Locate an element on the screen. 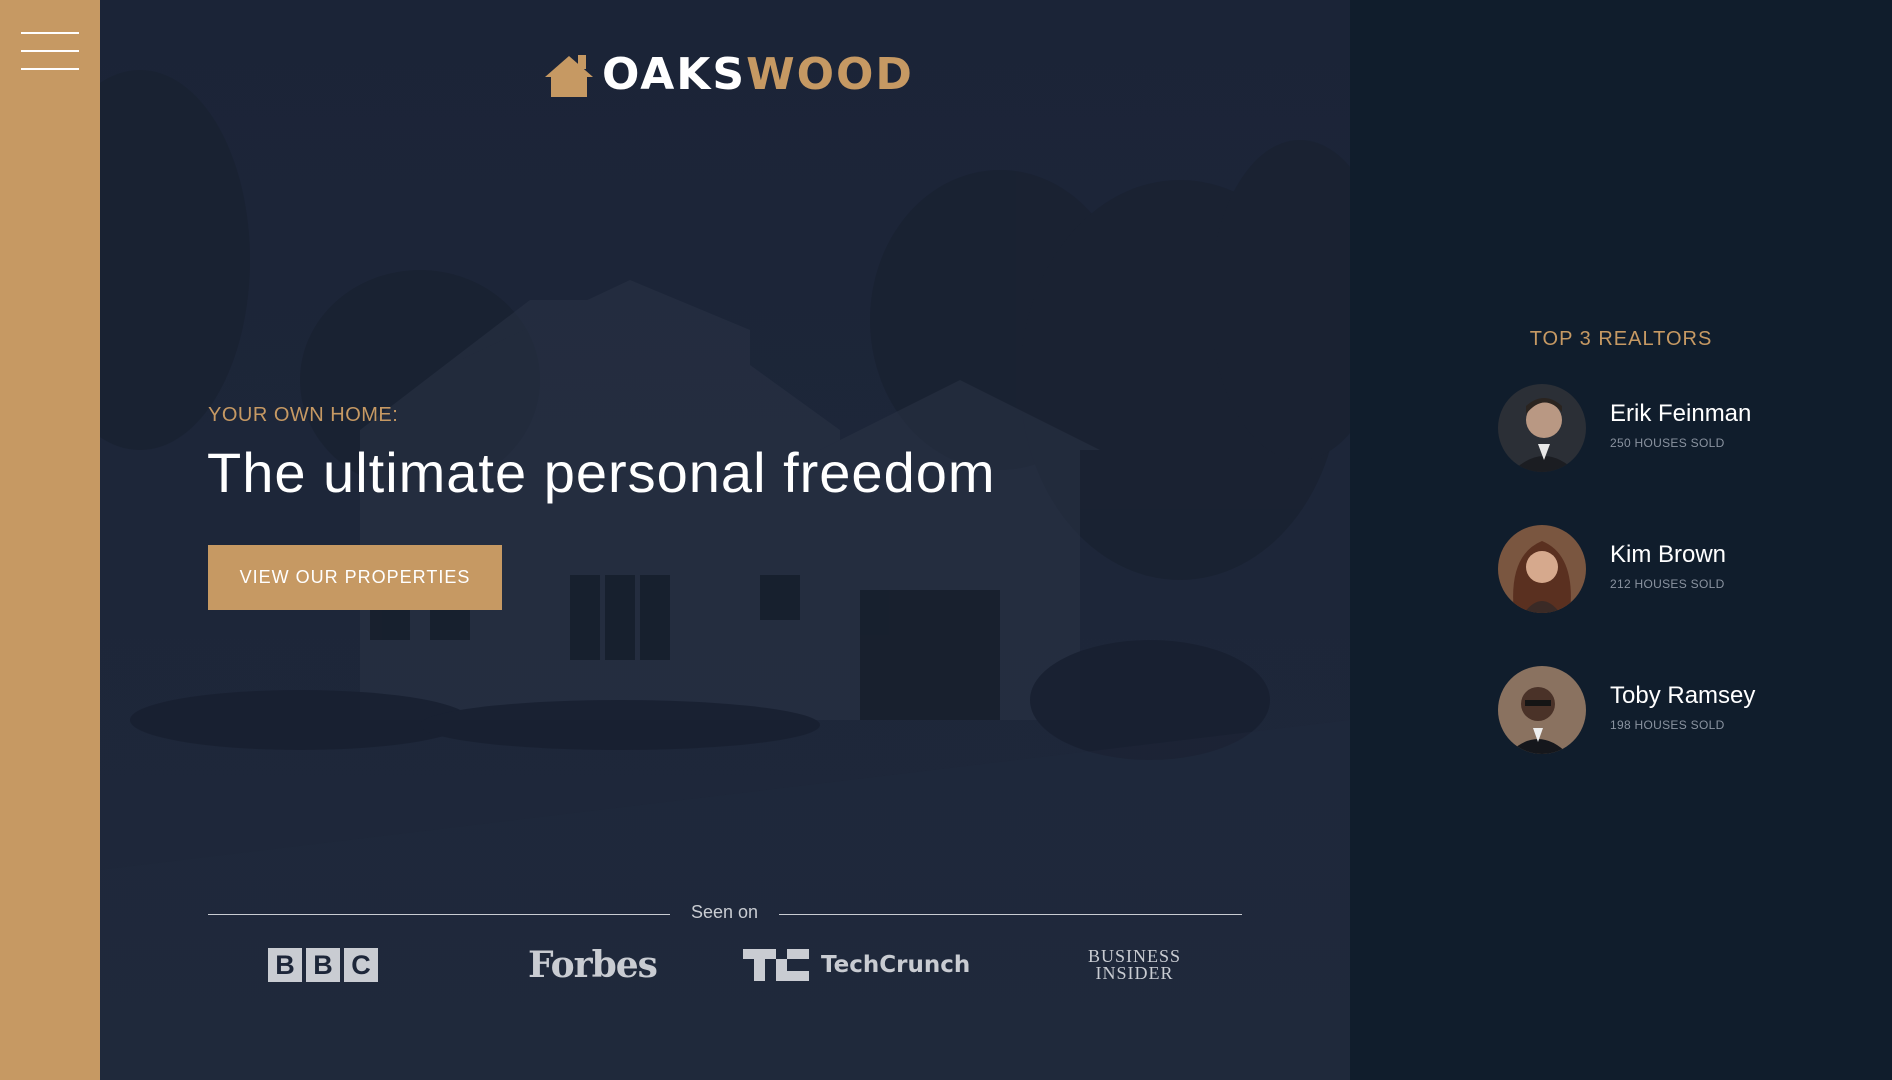 This screenshot has width=1892, height=1080. forbes-logo: Forbes is located at coordinates (593, 965).